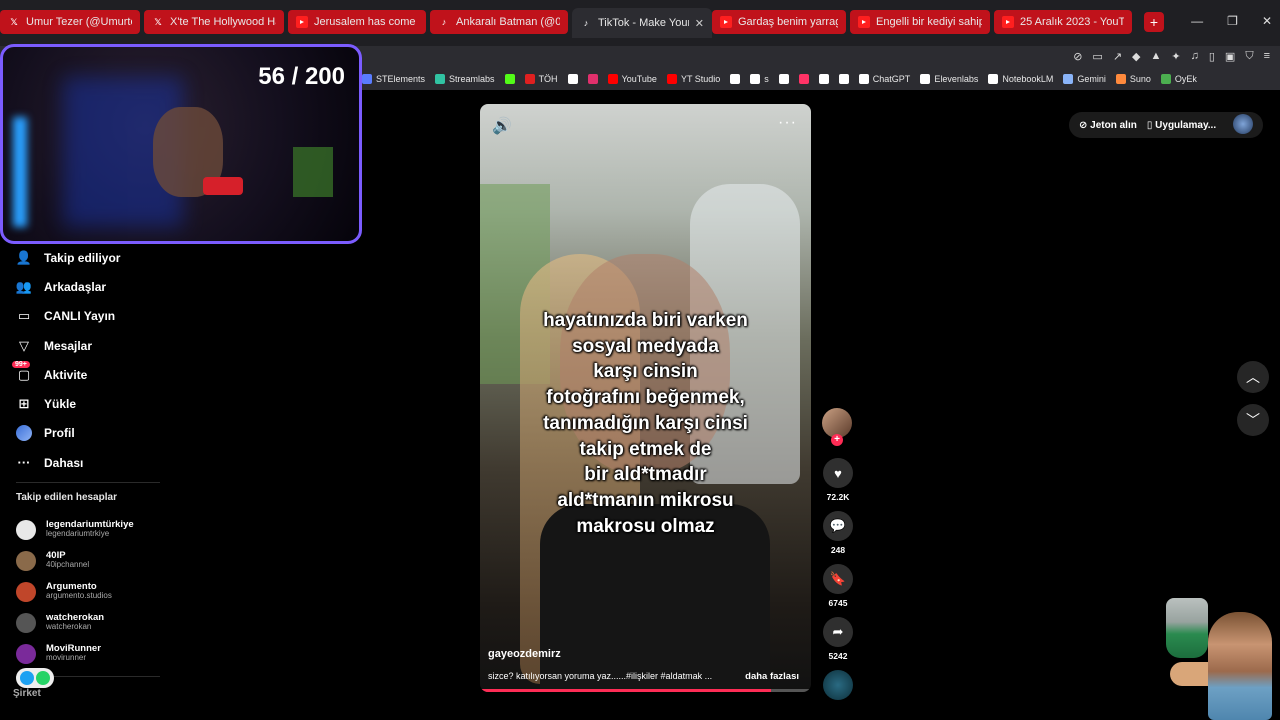 The width and height of the screenshot is (1280, 720). I want to click on bookmark-item: s, so click(759, 79).